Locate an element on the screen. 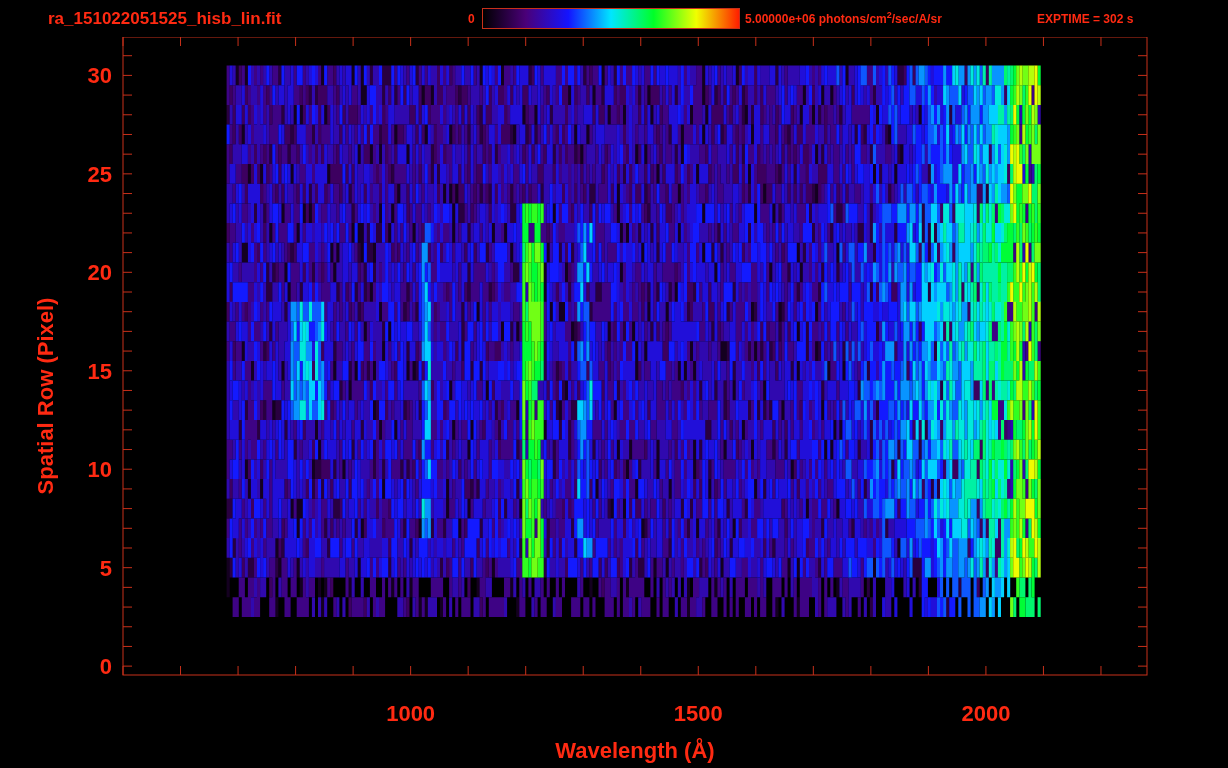 This screenshot has height=768, width=1228. x-axis-label: Wavelength (Å) is located at coordinates (635, 750).